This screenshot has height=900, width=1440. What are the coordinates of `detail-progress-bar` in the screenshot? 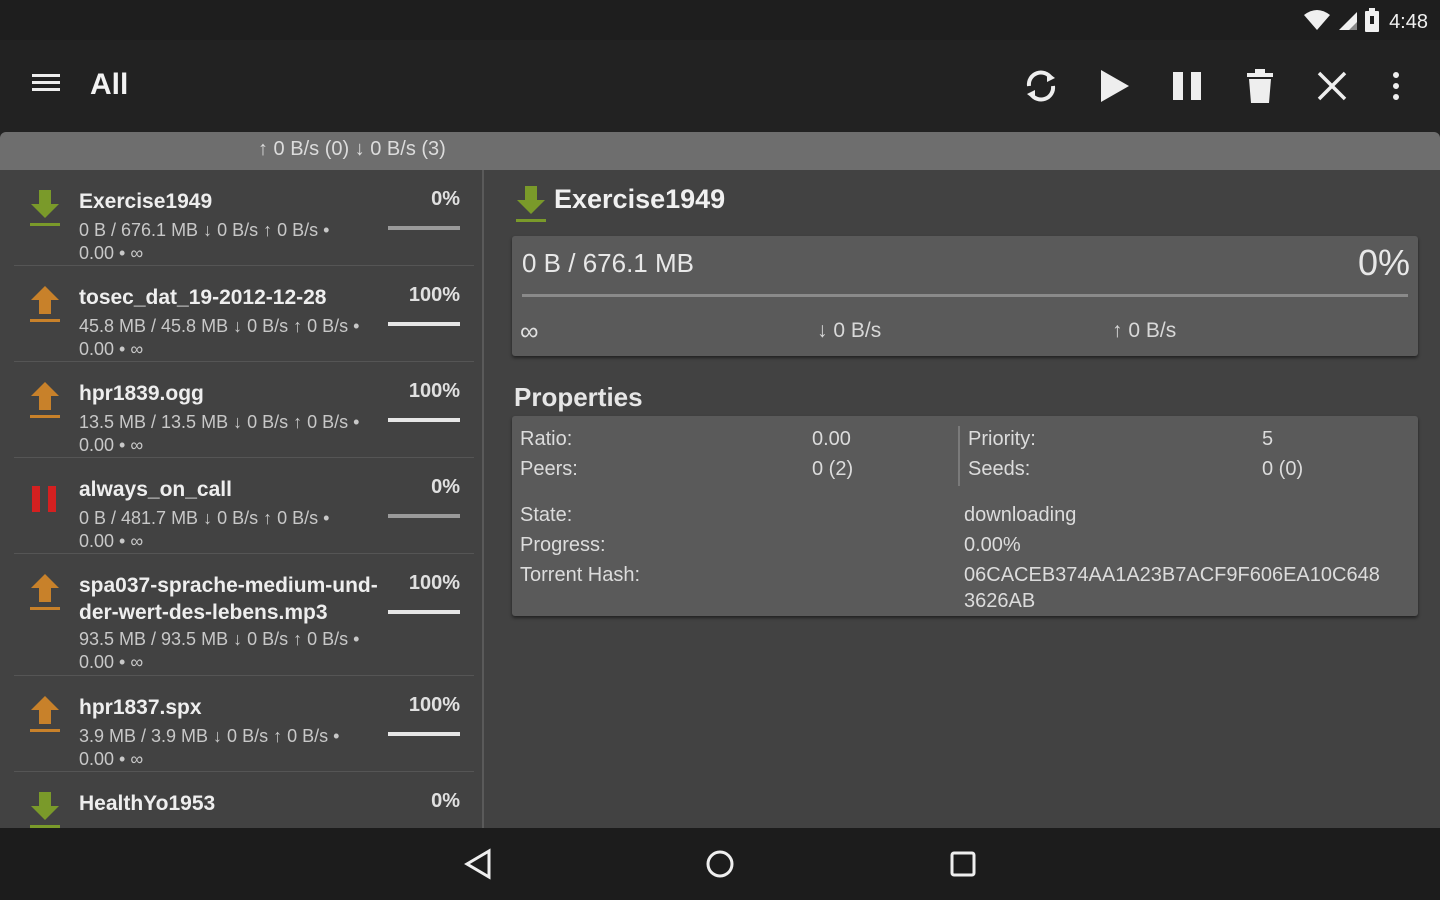 It's located at (965, 295).